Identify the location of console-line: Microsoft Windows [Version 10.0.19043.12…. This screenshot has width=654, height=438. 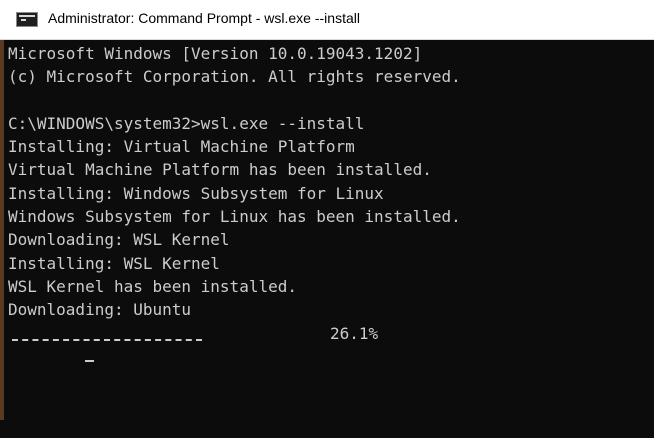
(215, 53).